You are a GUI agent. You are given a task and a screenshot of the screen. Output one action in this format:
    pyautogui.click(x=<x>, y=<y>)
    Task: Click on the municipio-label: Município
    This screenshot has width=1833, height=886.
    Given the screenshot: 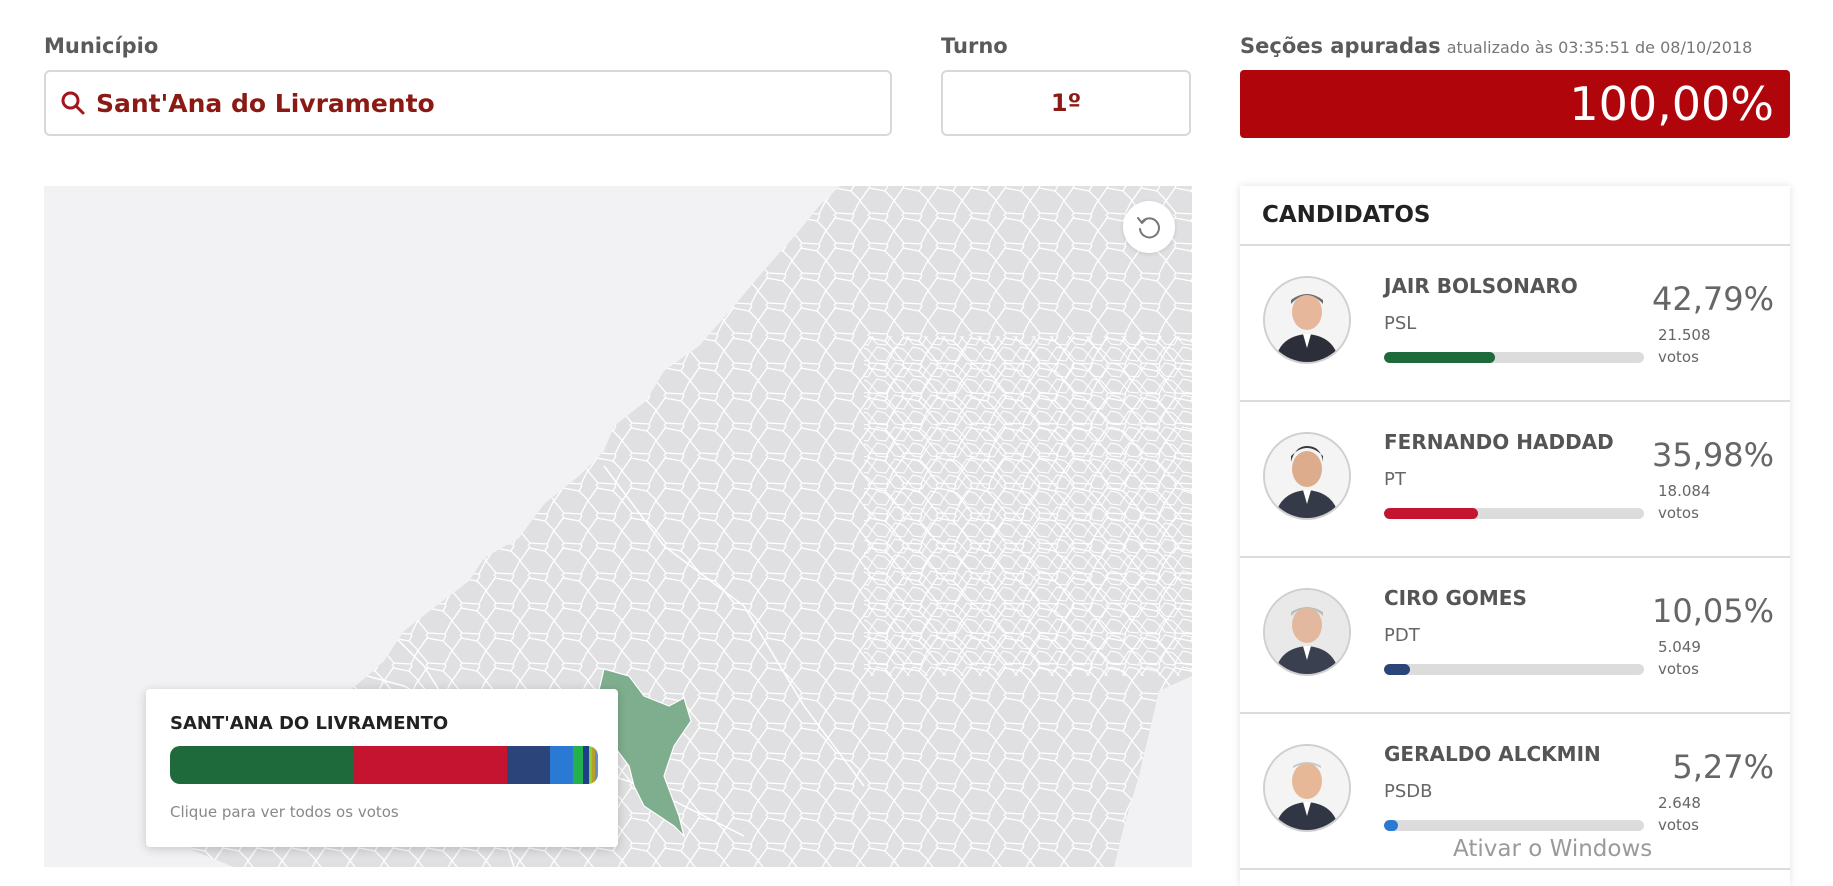 What is the action you would take?
    pyautogui.click(x=101, y=46)
    